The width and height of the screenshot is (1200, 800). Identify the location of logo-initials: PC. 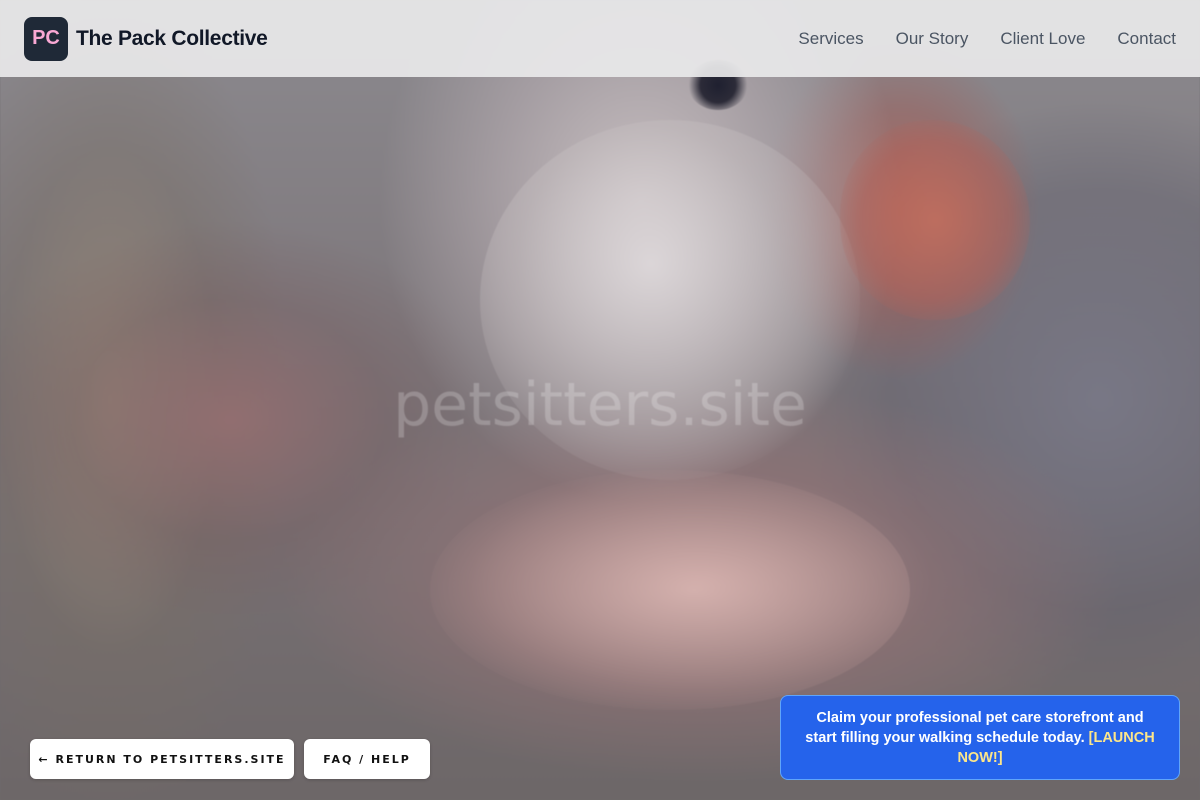
(46, 38).